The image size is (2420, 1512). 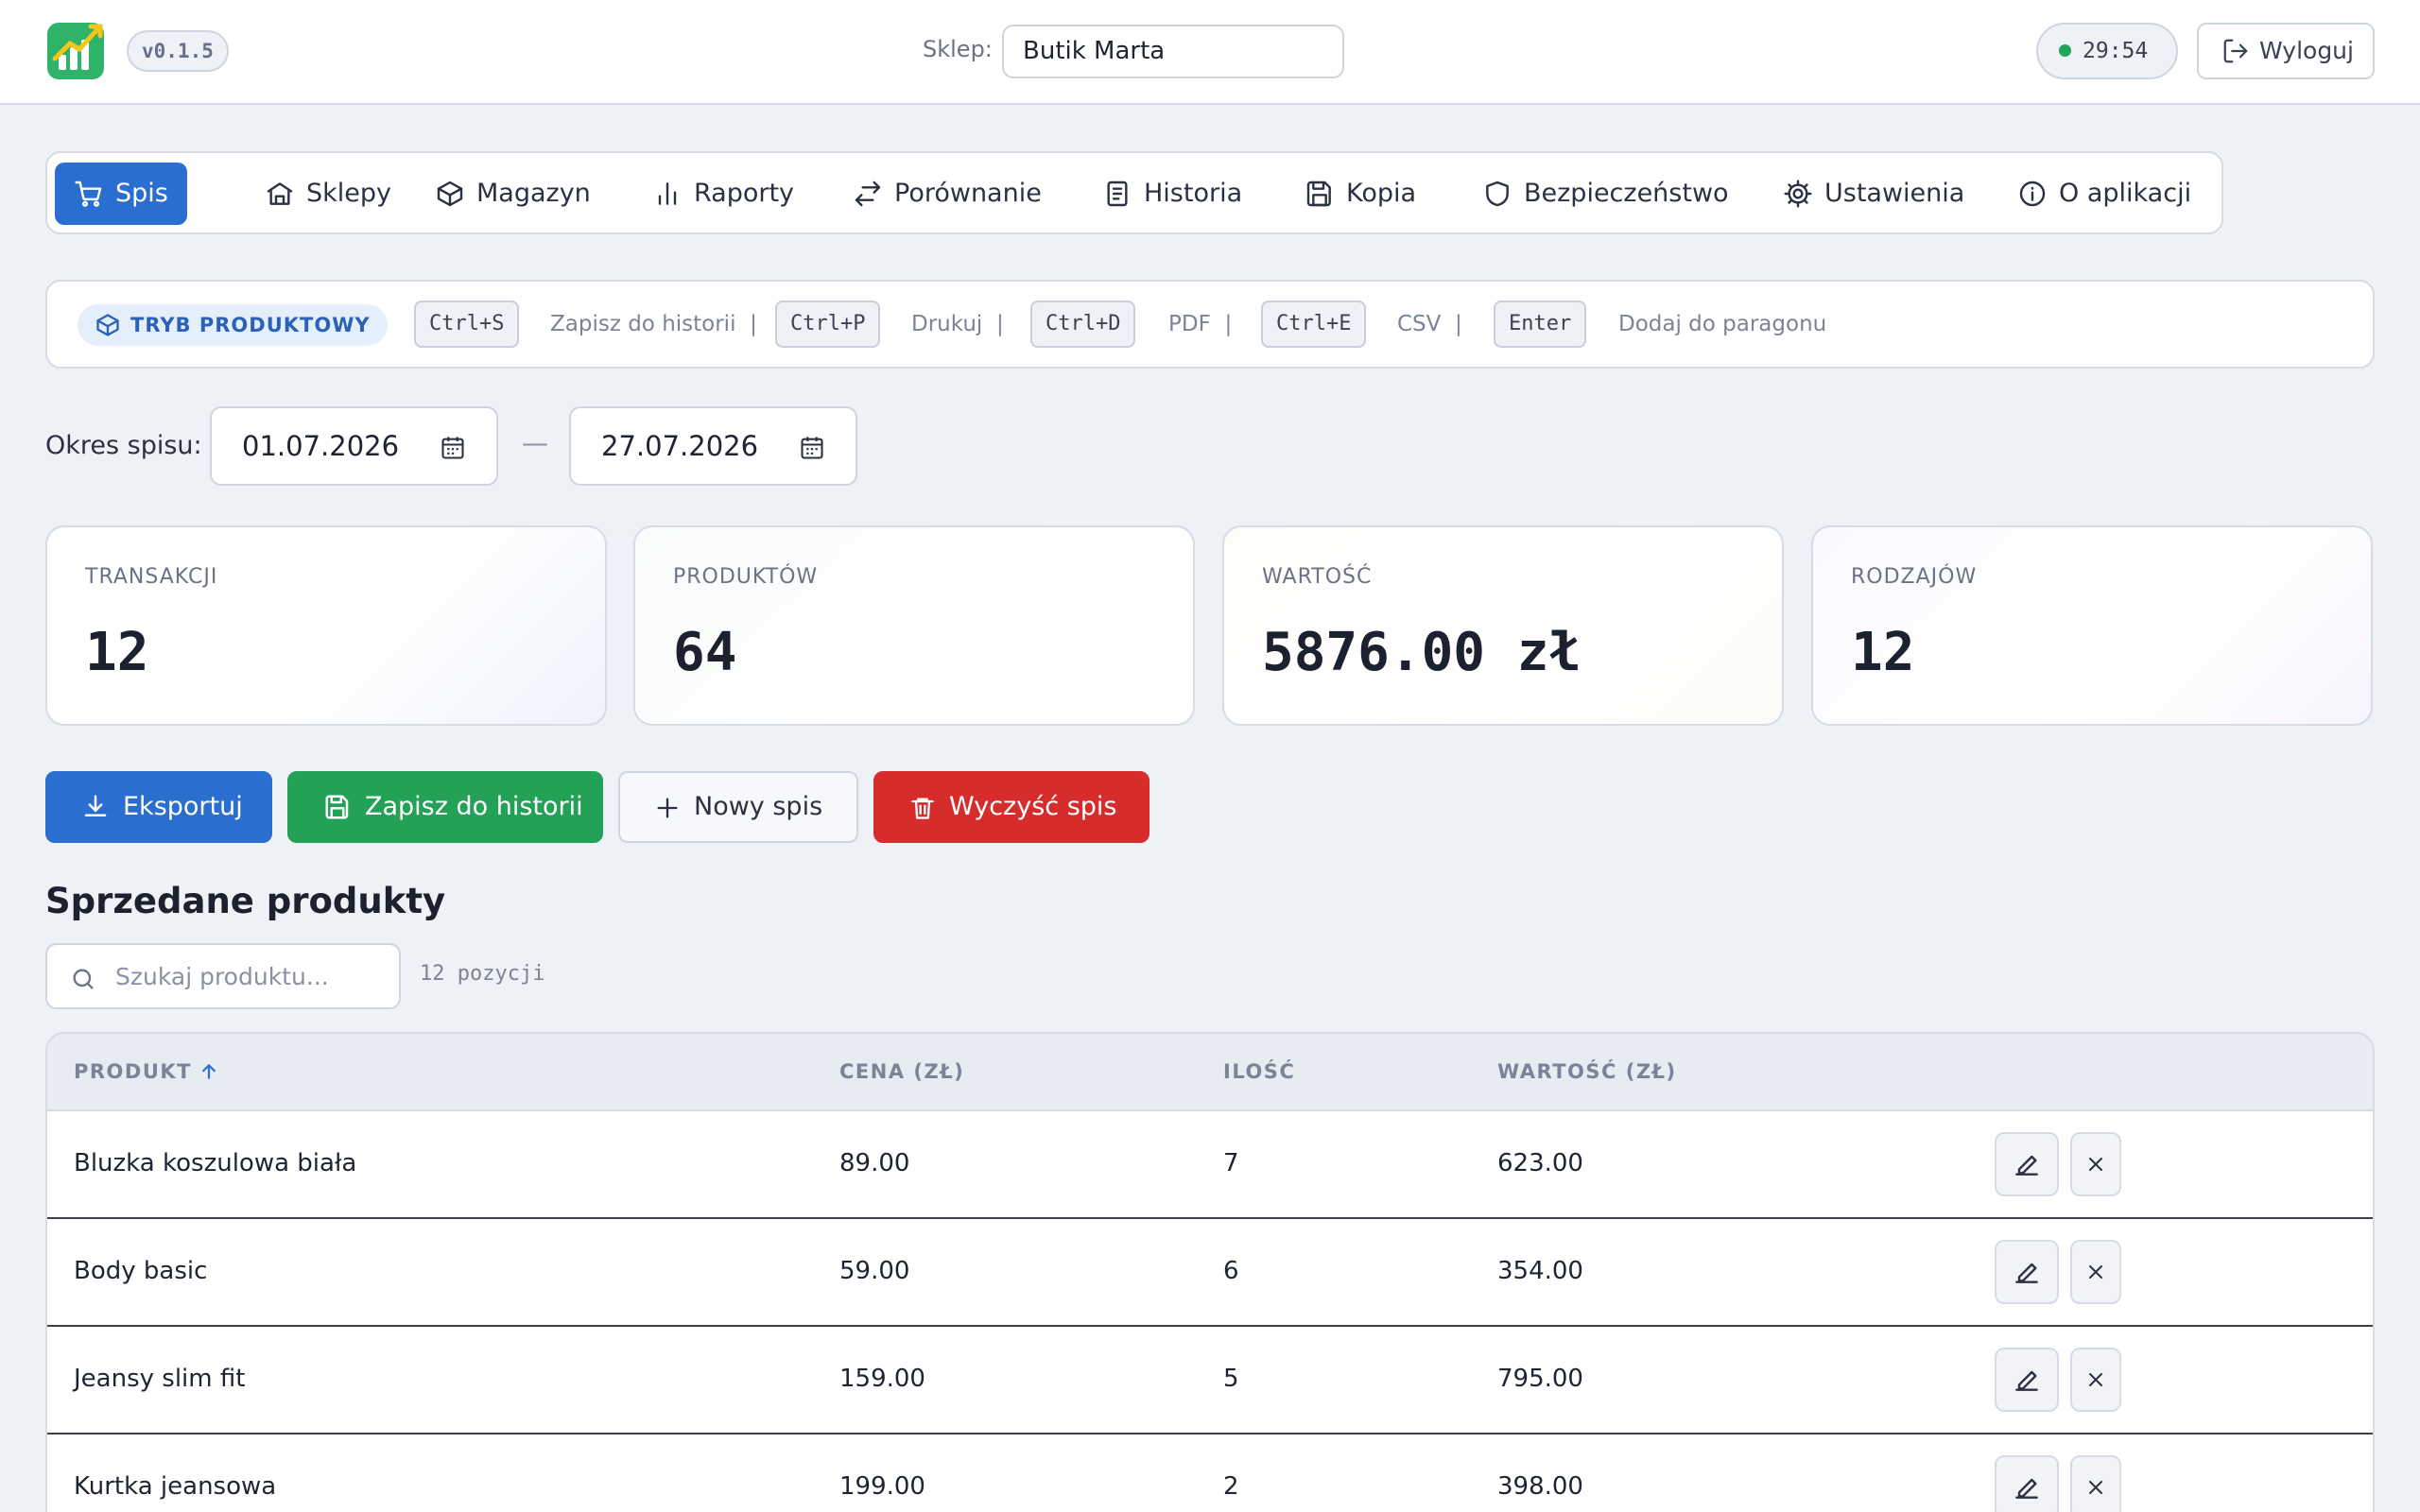 What do you see at coordinates (1873, 194) in the screenshot?
I see `tab-ustawienia: Ustawienia` at bounding box center [1873, 194].